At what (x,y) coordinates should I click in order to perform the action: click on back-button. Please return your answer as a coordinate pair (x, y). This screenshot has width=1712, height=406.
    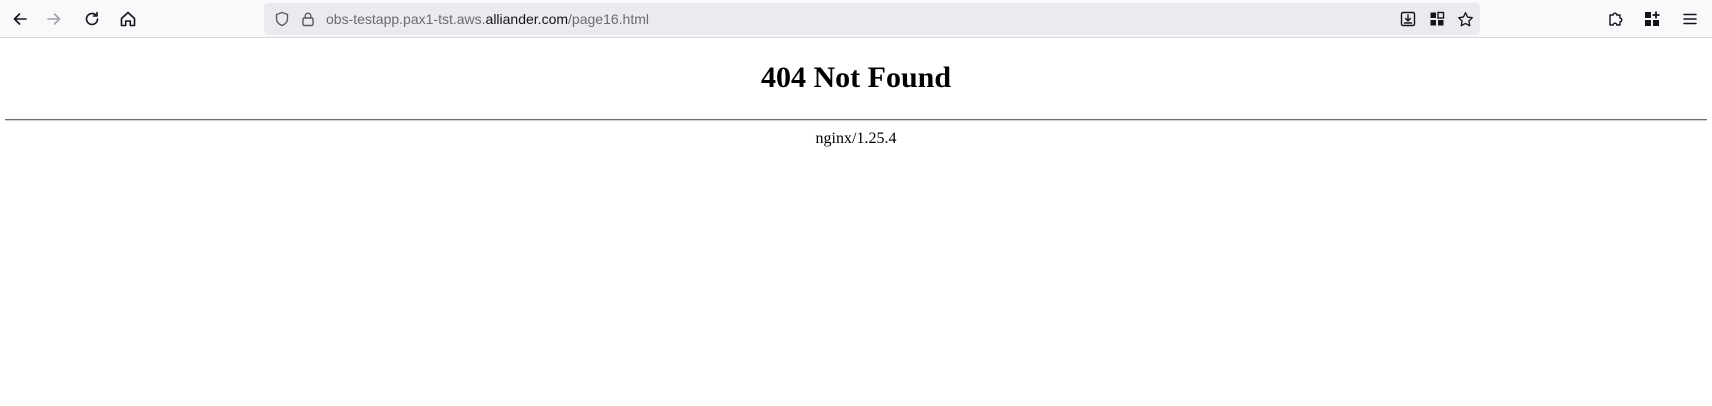
    Looking at the image, I should click on (20, 19).